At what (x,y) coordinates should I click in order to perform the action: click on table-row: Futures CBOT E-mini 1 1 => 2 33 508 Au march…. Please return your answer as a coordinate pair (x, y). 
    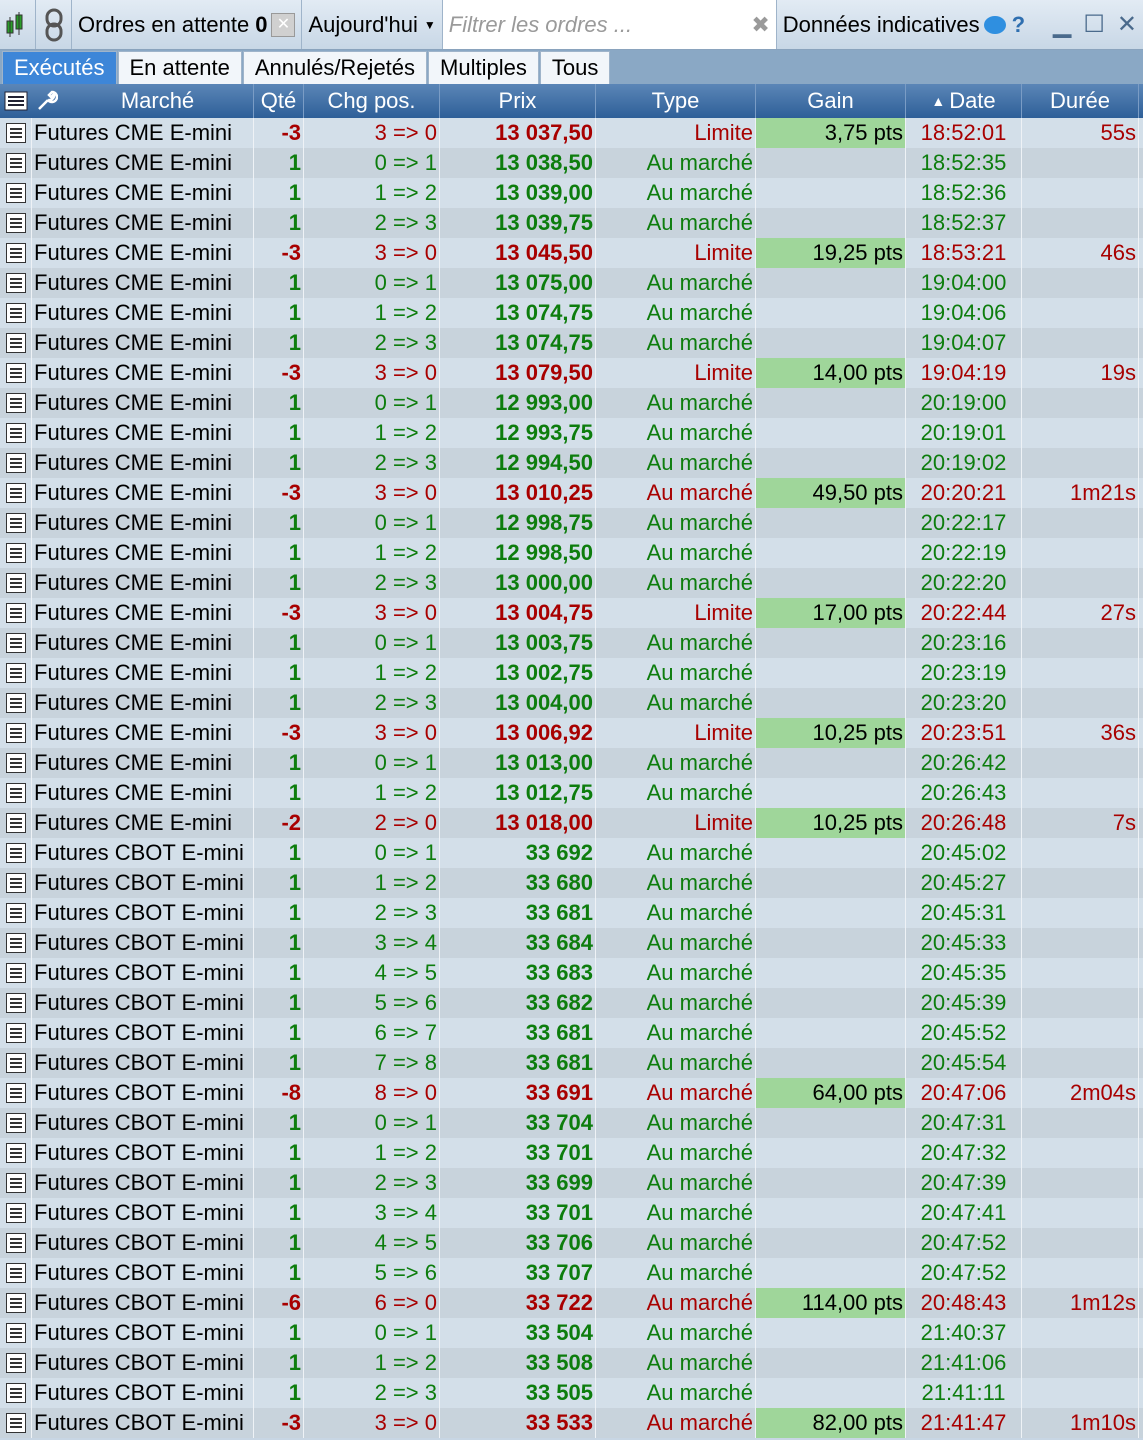
    Looking at the image, I should click on (571, 1363).